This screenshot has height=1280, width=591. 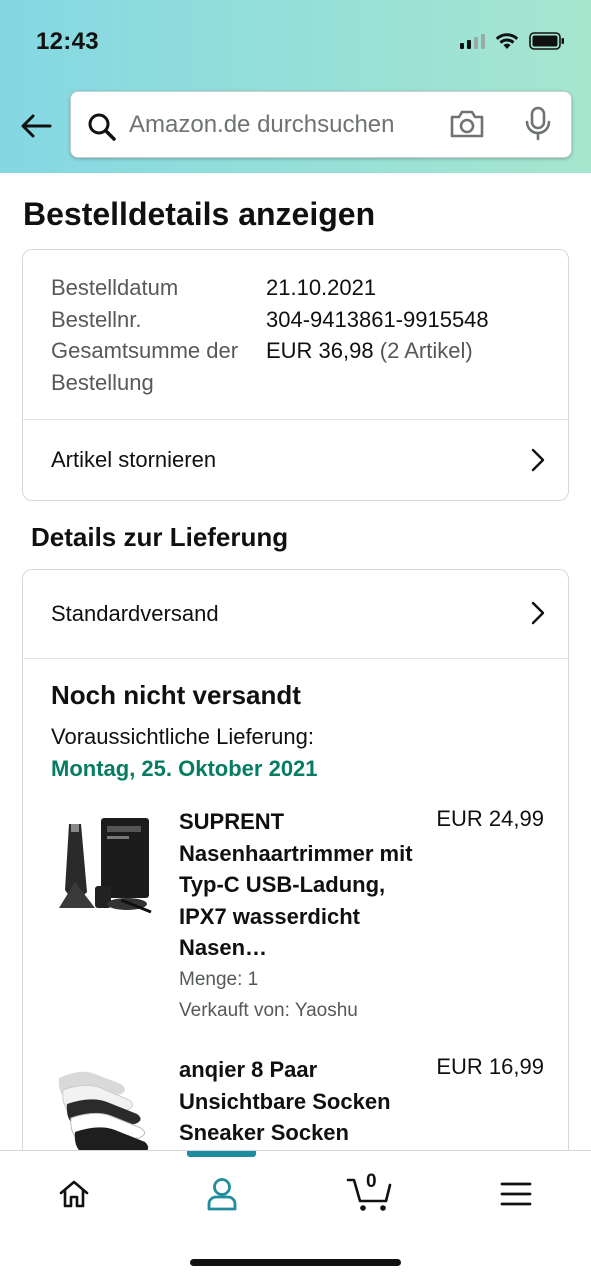 I want to click on nav-cart: 0, so click(x=370, y=1194).